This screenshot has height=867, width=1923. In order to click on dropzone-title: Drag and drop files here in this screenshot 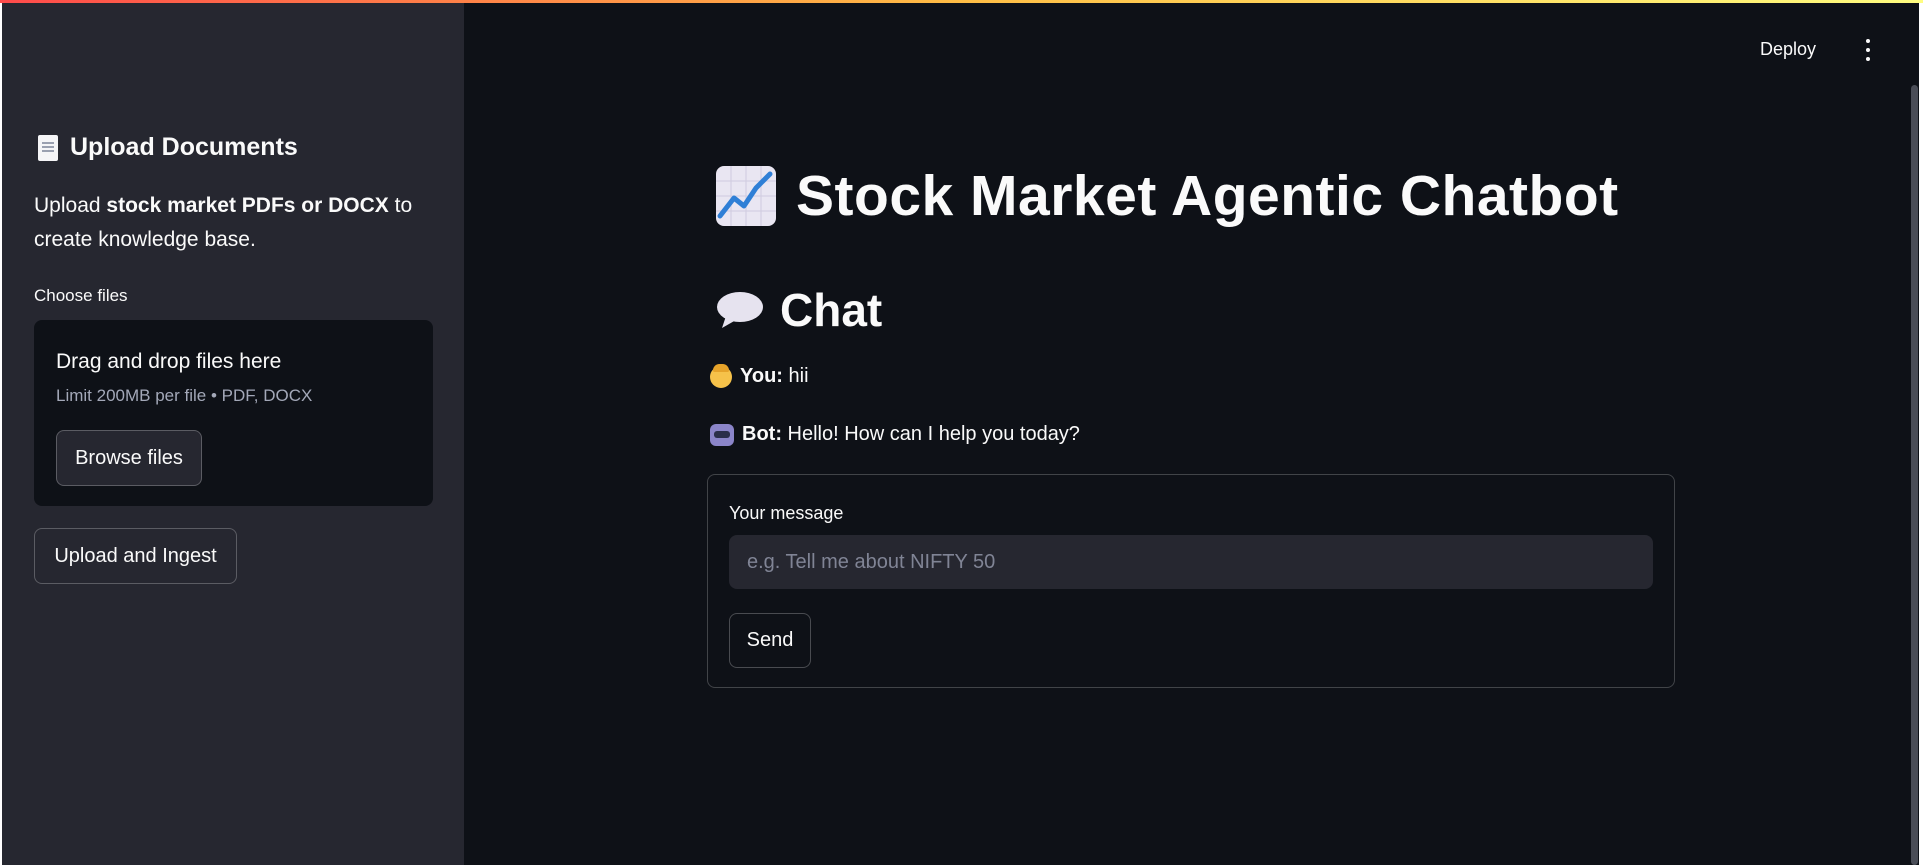, I will do `click(169, 361)`.